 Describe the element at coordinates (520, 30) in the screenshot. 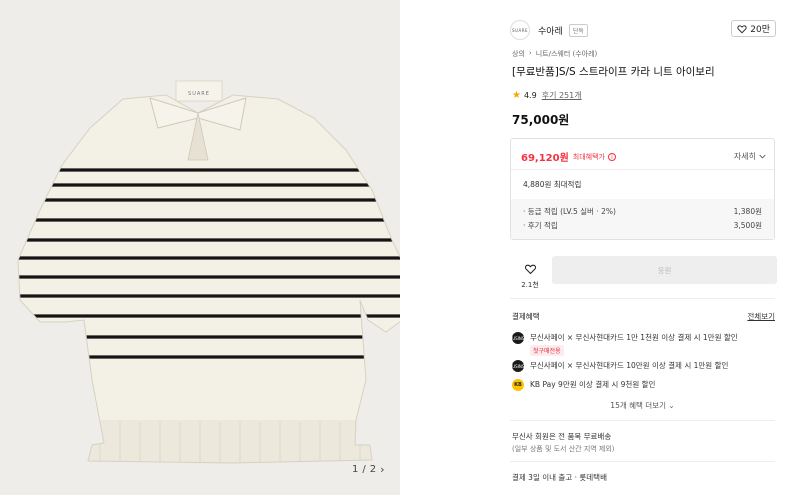

I see `brand-logo: SUARE` at that location.